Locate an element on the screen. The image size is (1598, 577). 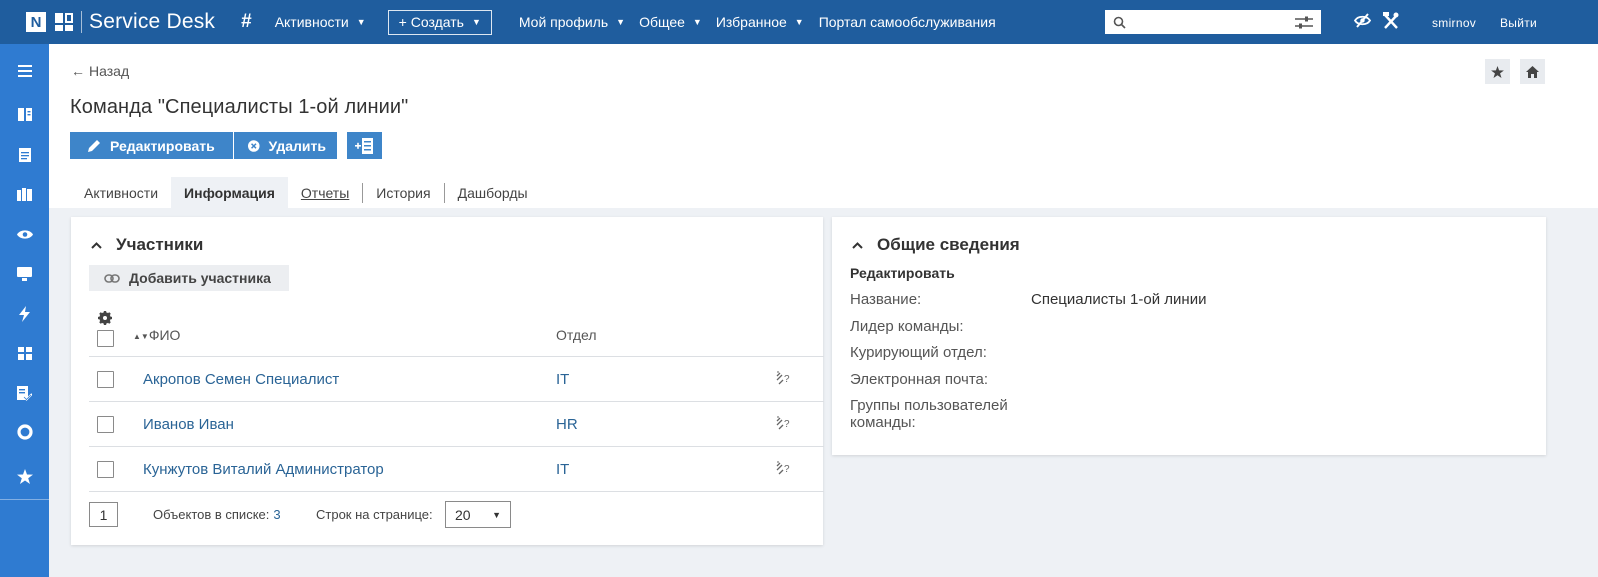
dashboard-icon is located at coordinates (24, 353).